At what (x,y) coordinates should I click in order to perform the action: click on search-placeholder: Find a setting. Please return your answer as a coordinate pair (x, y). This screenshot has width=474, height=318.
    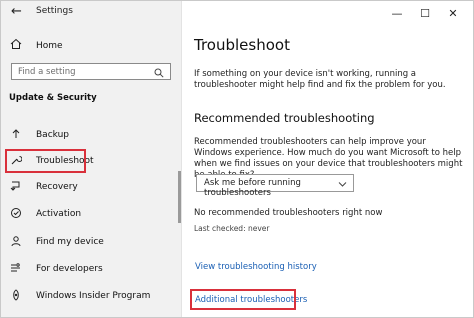
    Looking at the image, I should click on (47, 72).